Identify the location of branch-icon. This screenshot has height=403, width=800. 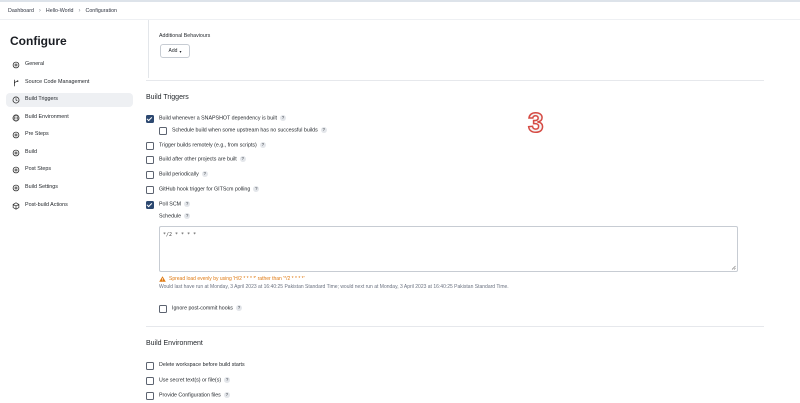
(16, 83).